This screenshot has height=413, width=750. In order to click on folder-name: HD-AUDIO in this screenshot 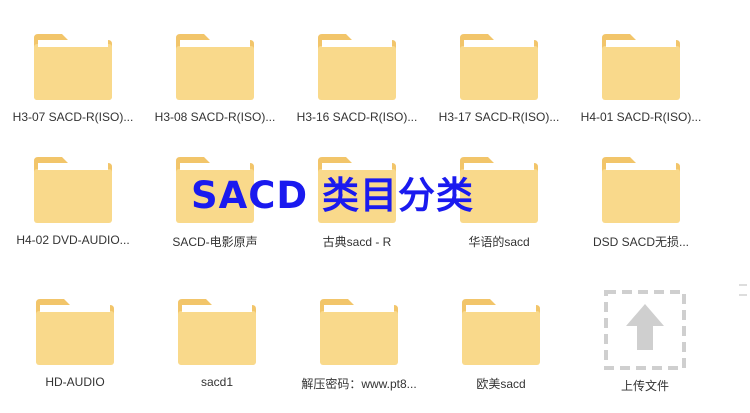, I will do `click(75, 382)`.